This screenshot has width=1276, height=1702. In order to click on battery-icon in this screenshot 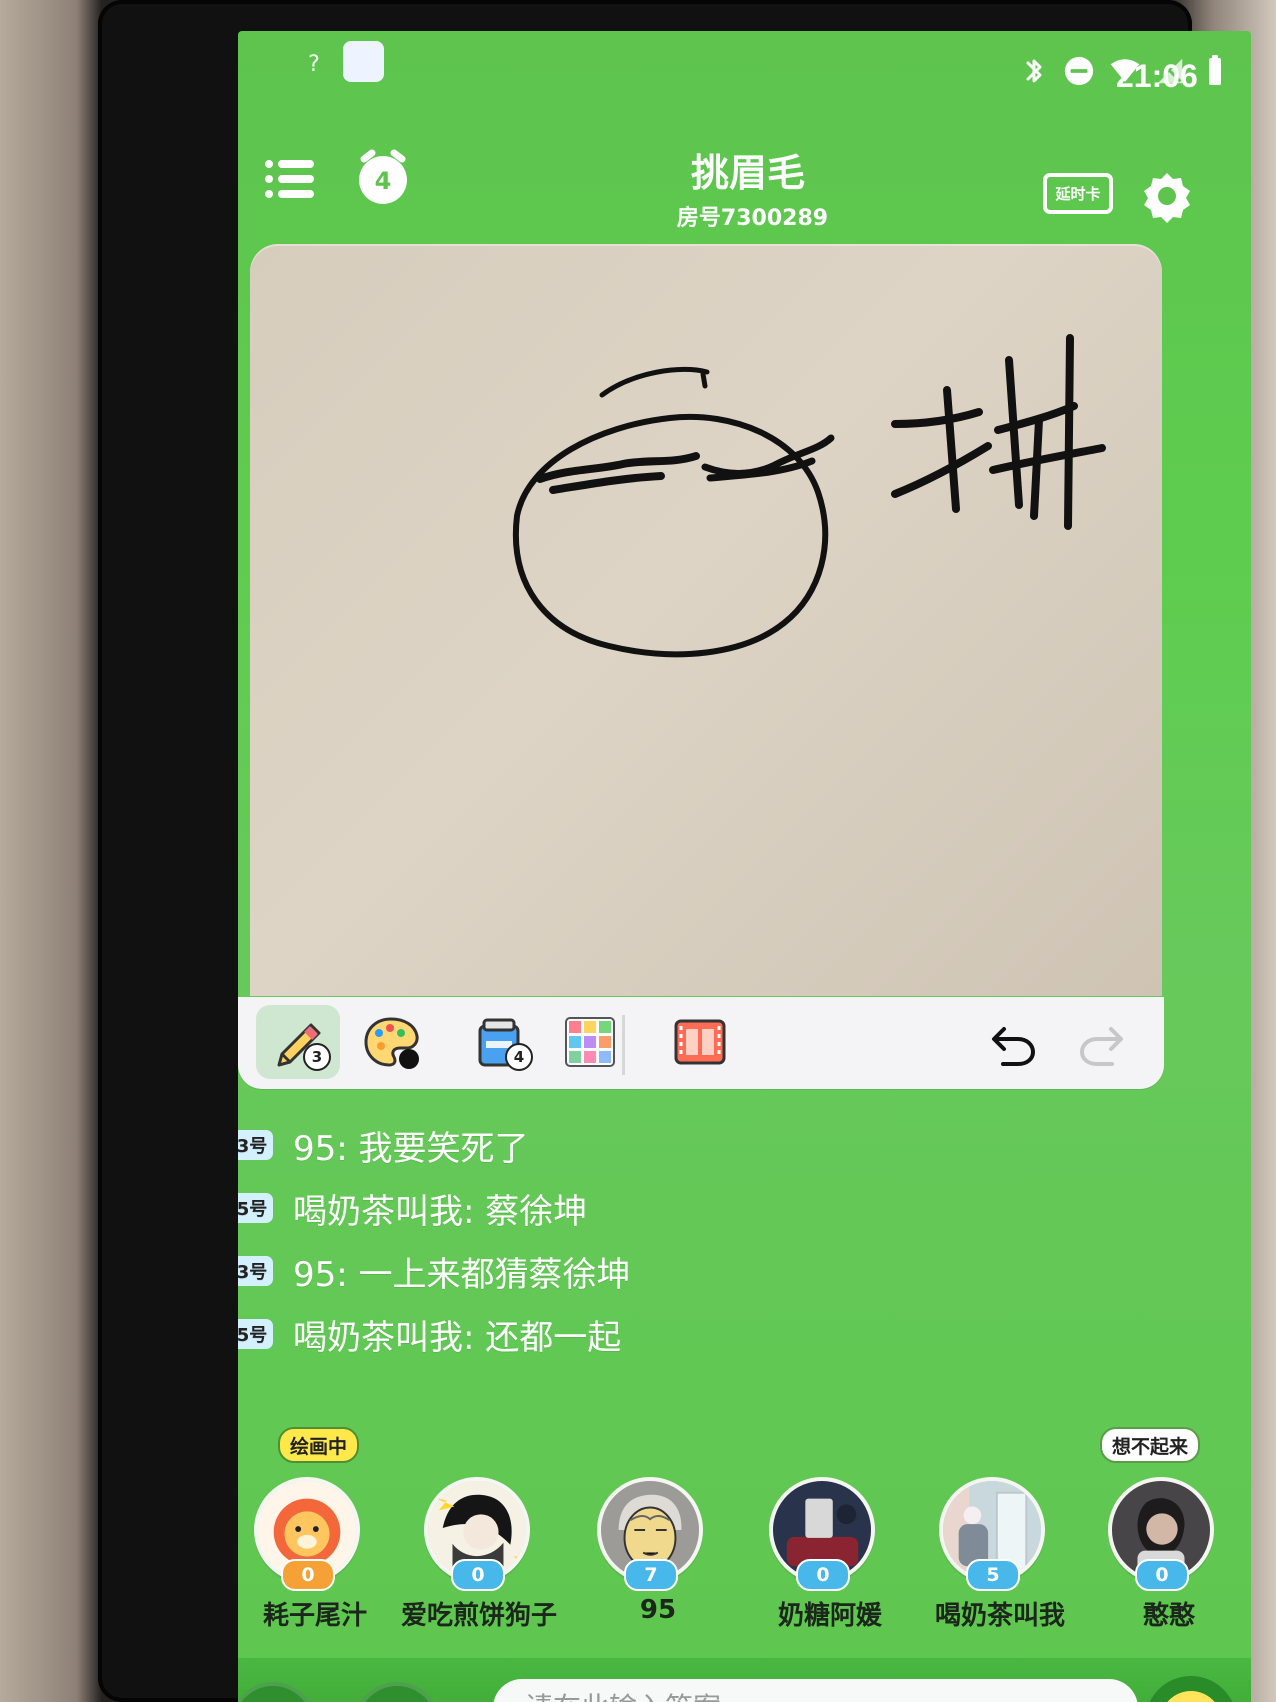, I will do `click(1215, 71)`.